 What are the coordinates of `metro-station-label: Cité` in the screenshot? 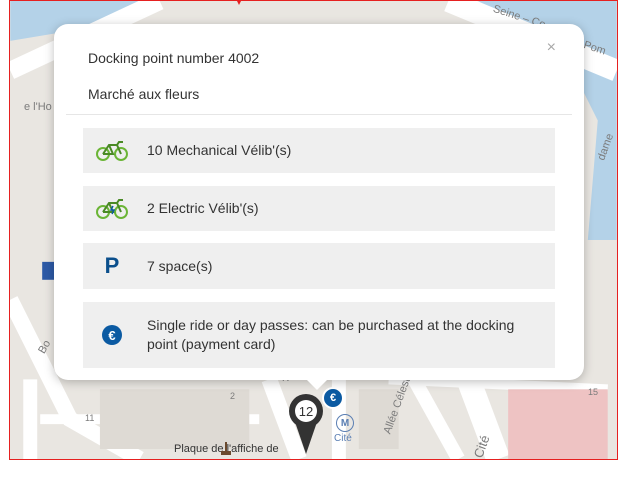 It's located at (343, 438).